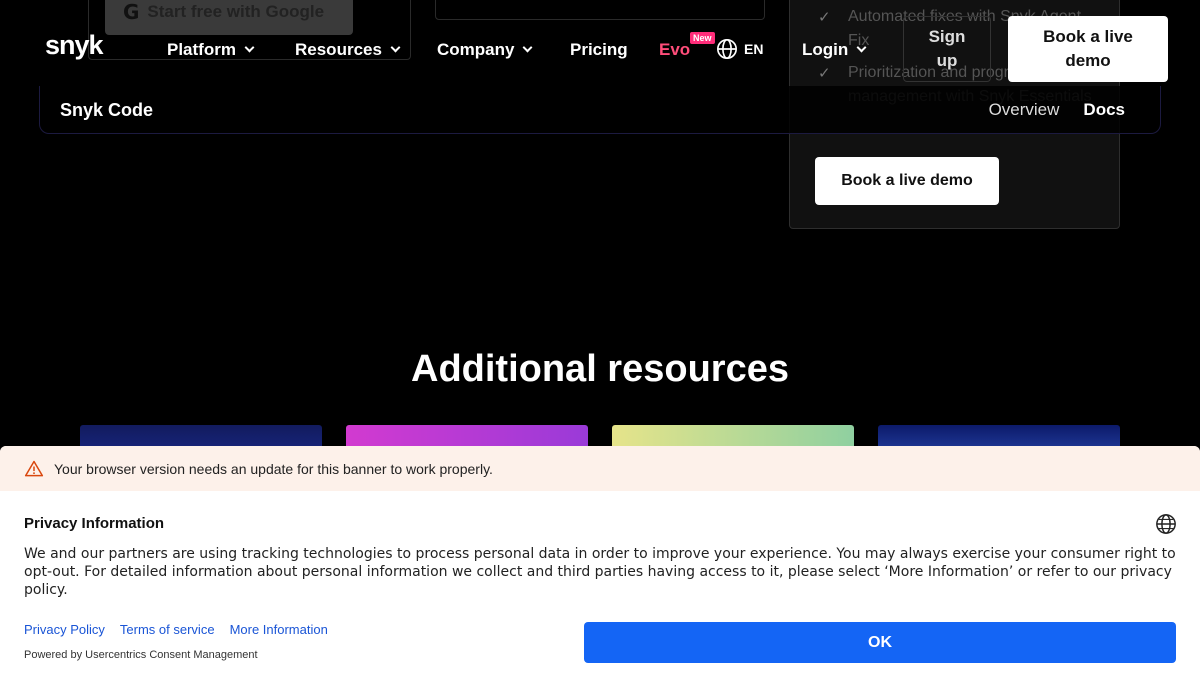 The height and width of the screenshot is (675, 1200). What do you see at coordinates (338, 49) in the screenshot?
I see `nav-label: Resources` at bounding box center [338, 49].